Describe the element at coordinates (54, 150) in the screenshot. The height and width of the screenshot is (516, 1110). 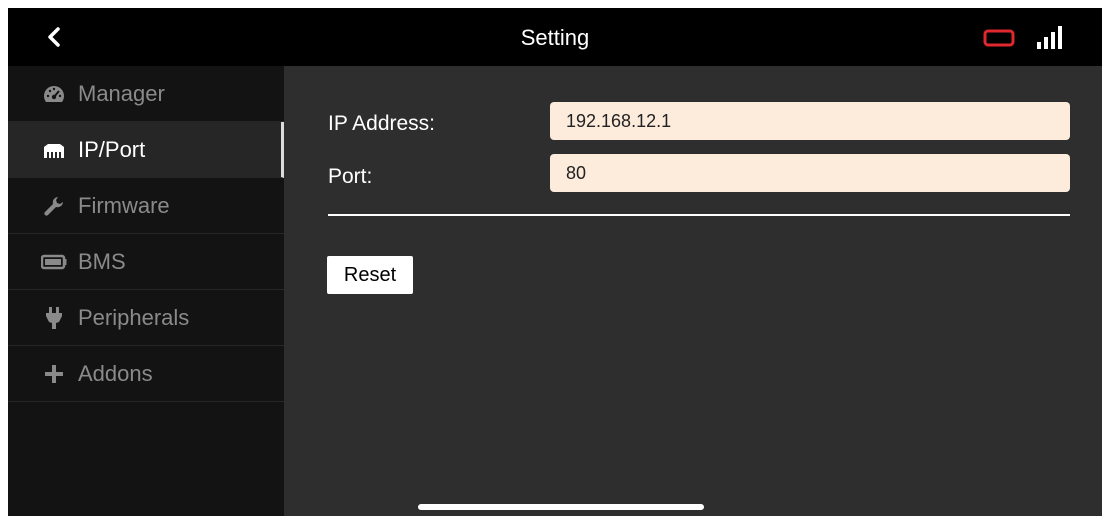
I see `ethernet-icon` at that location.